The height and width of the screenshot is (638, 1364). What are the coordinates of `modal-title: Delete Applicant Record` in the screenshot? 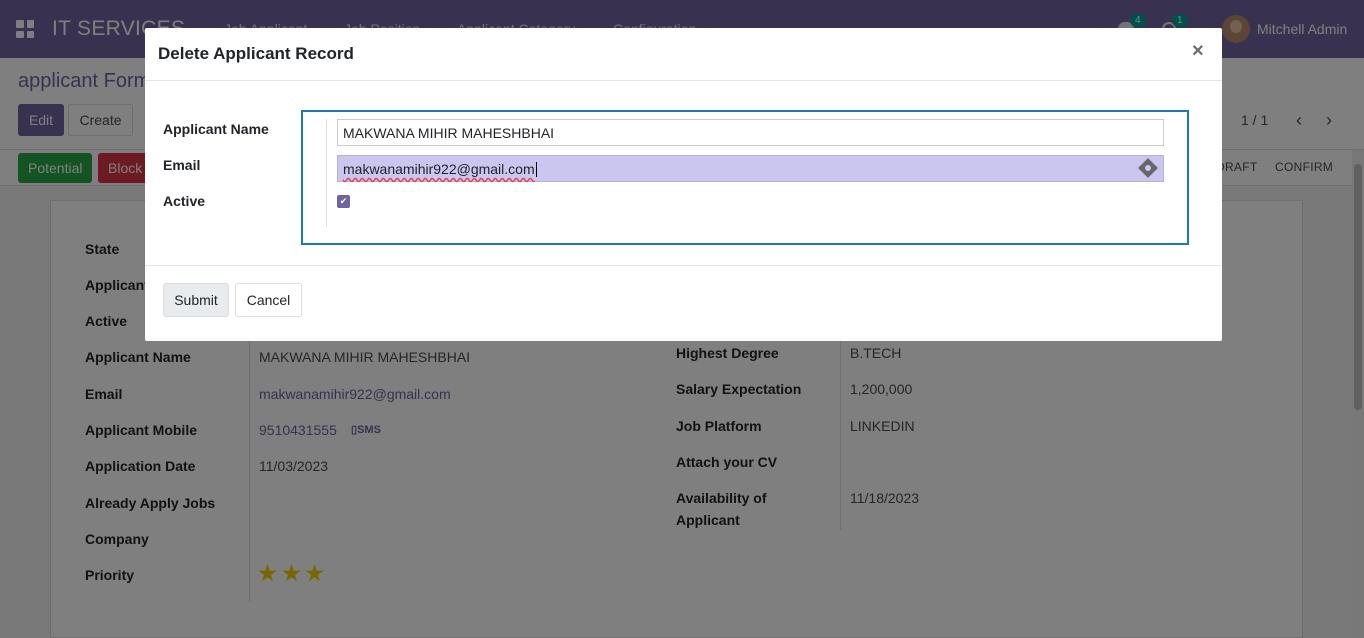 It's located at (256, 53).